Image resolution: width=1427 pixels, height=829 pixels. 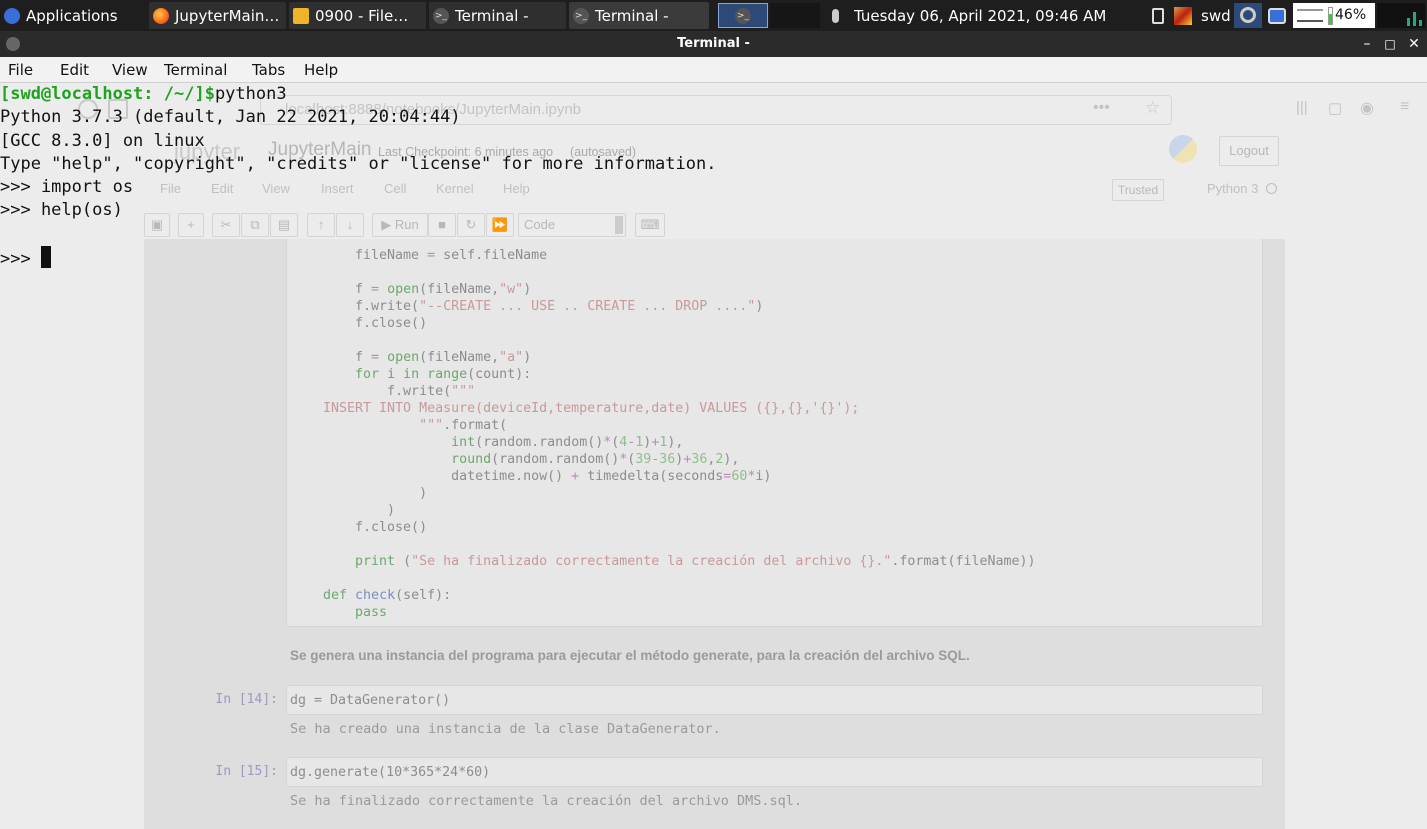 I want to click on cell-code: dg = DataGenerator(), so click(x=370, y=700).